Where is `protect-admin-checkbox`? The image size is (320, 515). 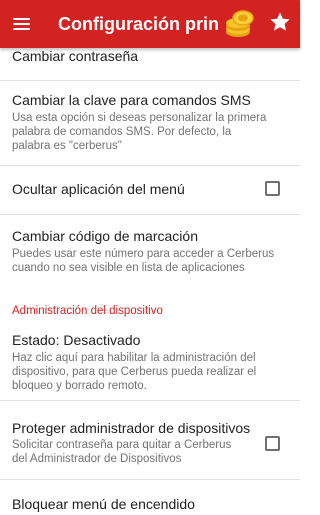 protect-admin-checkbox is located at coordinates (272, 443).